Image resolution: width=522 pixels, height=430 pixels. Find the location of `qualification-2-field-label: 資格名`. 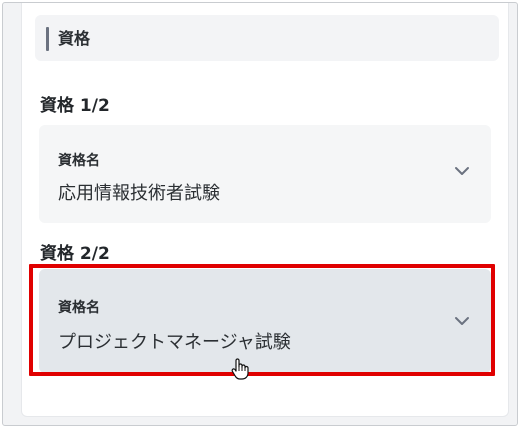

qualification-2-field-label: 資格名 is located at coordinates (79, 308).